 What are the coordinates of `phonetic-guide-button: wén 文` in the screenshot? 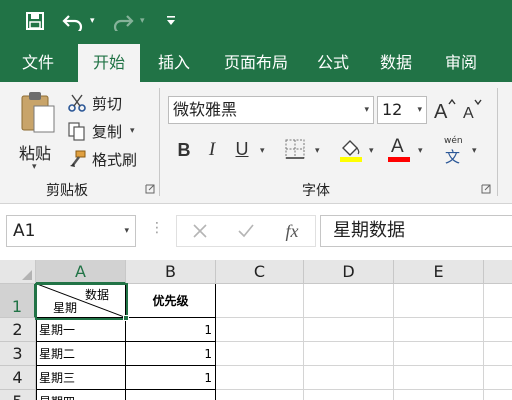 It's located at (454, 151).